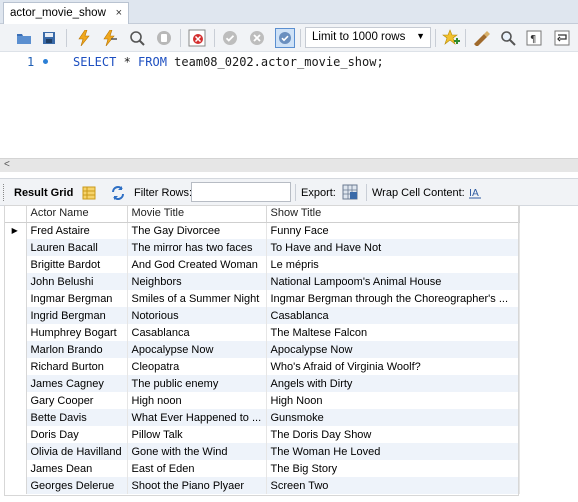  I want to click on cell-show-title: Funny Face, so click(393, 230).